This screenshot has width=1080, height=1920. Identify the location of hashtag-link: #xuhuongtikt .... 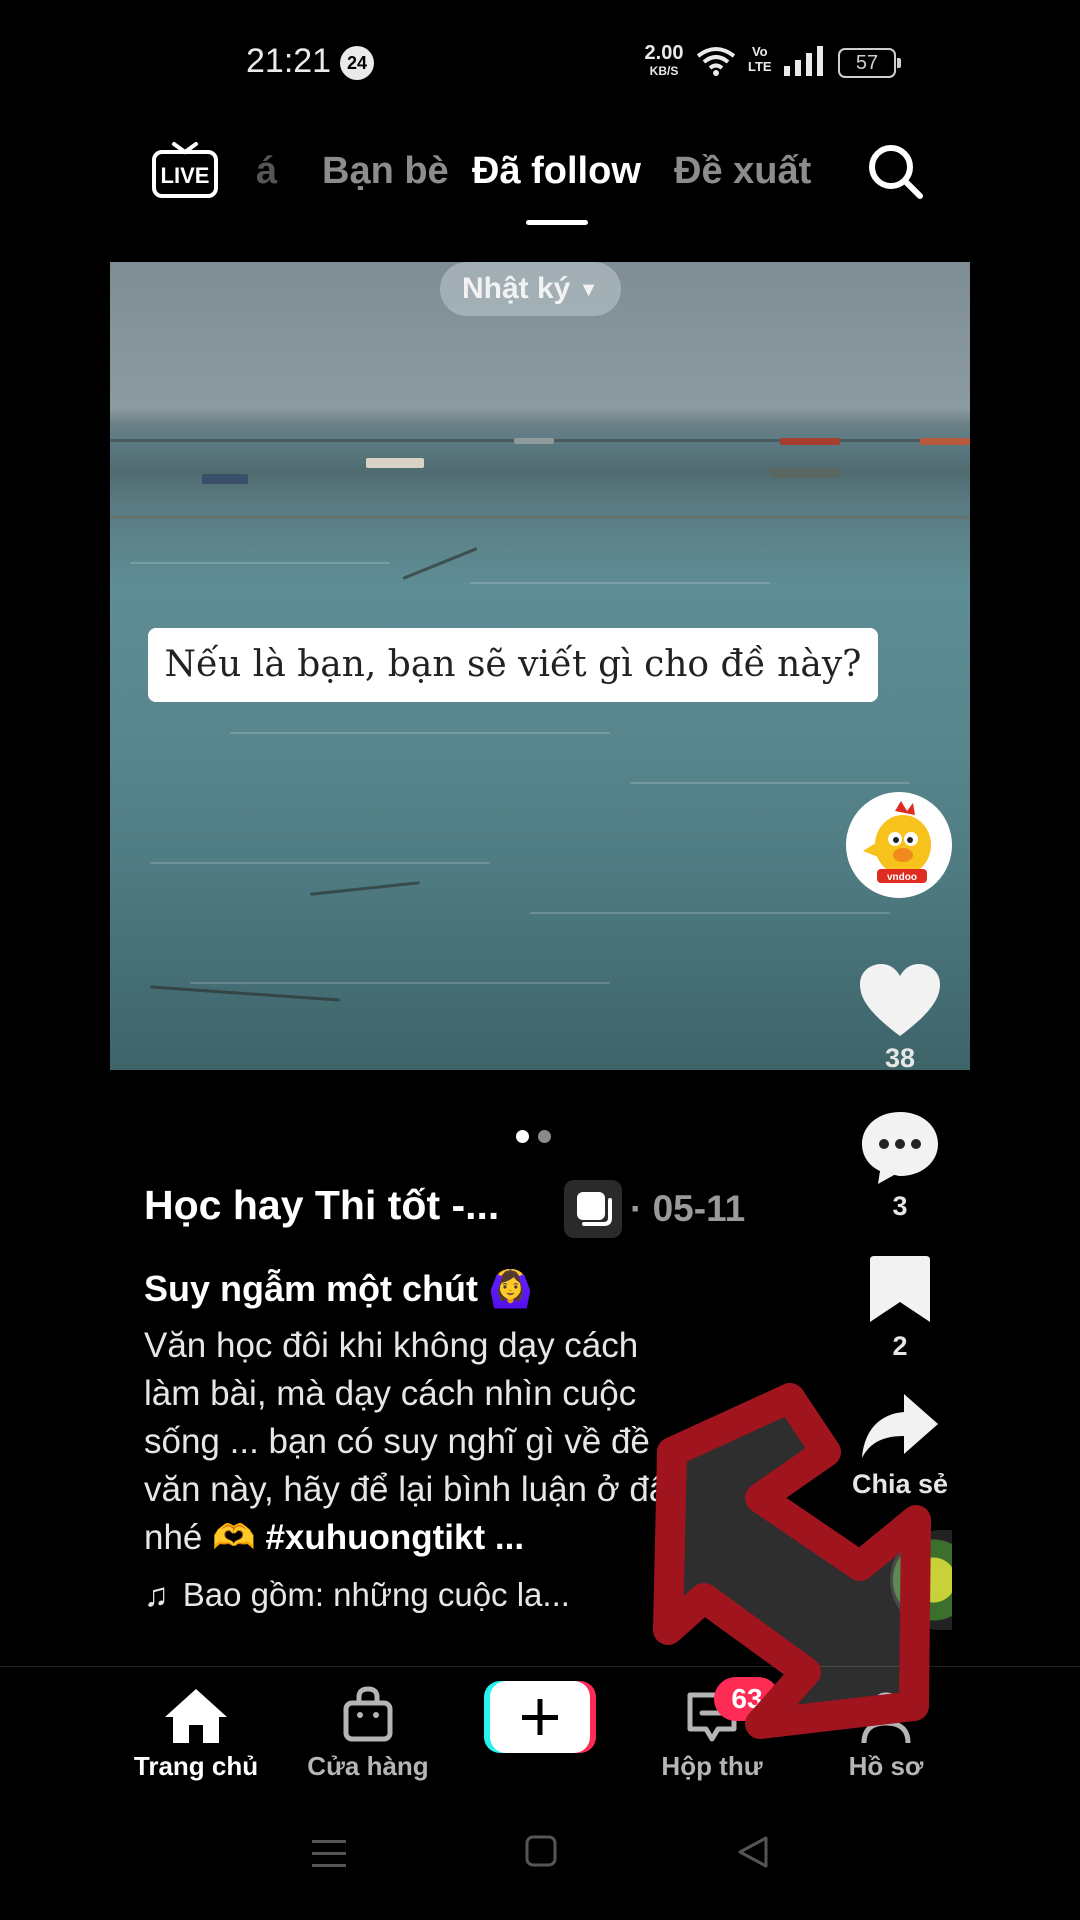
(394, 1537).